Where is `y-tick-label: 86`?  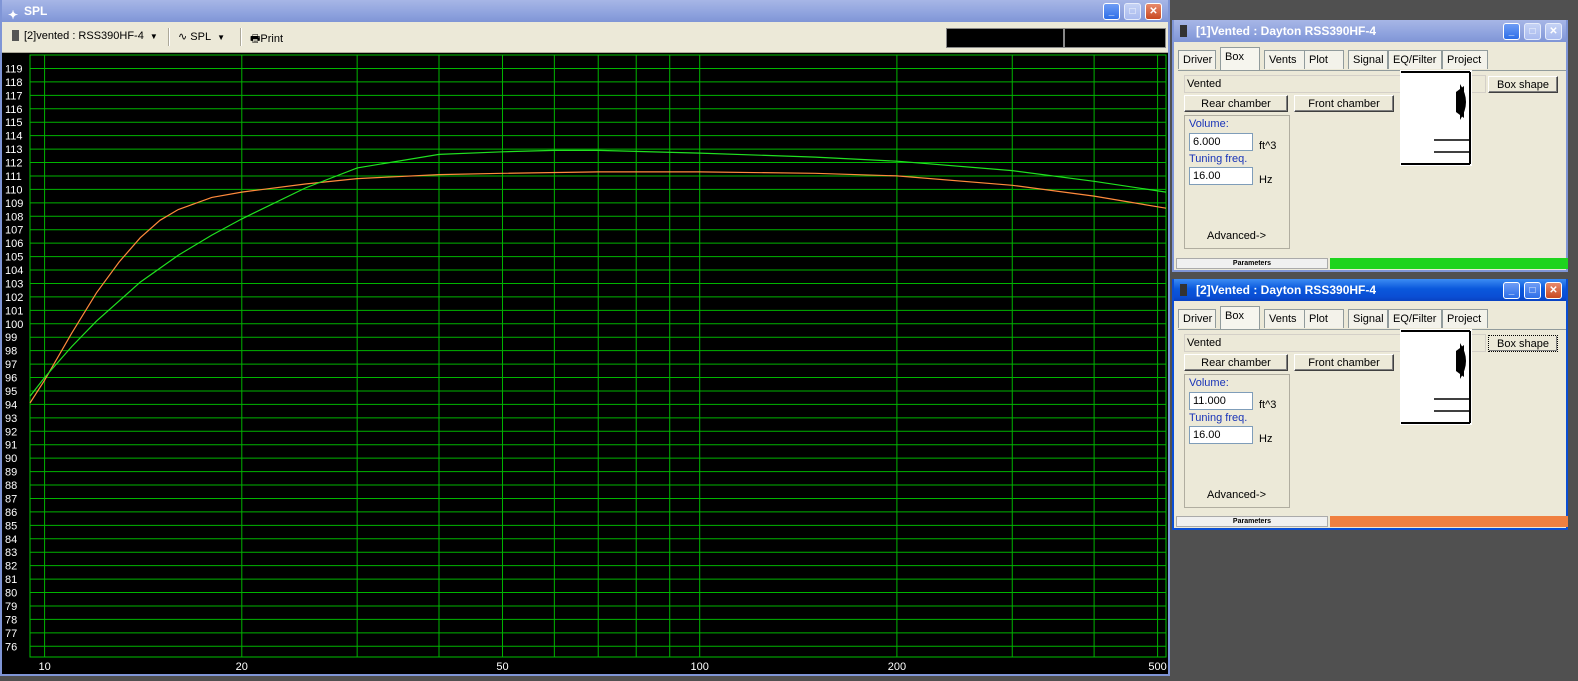 y-tick-label: 86 is located at coordinates (11, 513).